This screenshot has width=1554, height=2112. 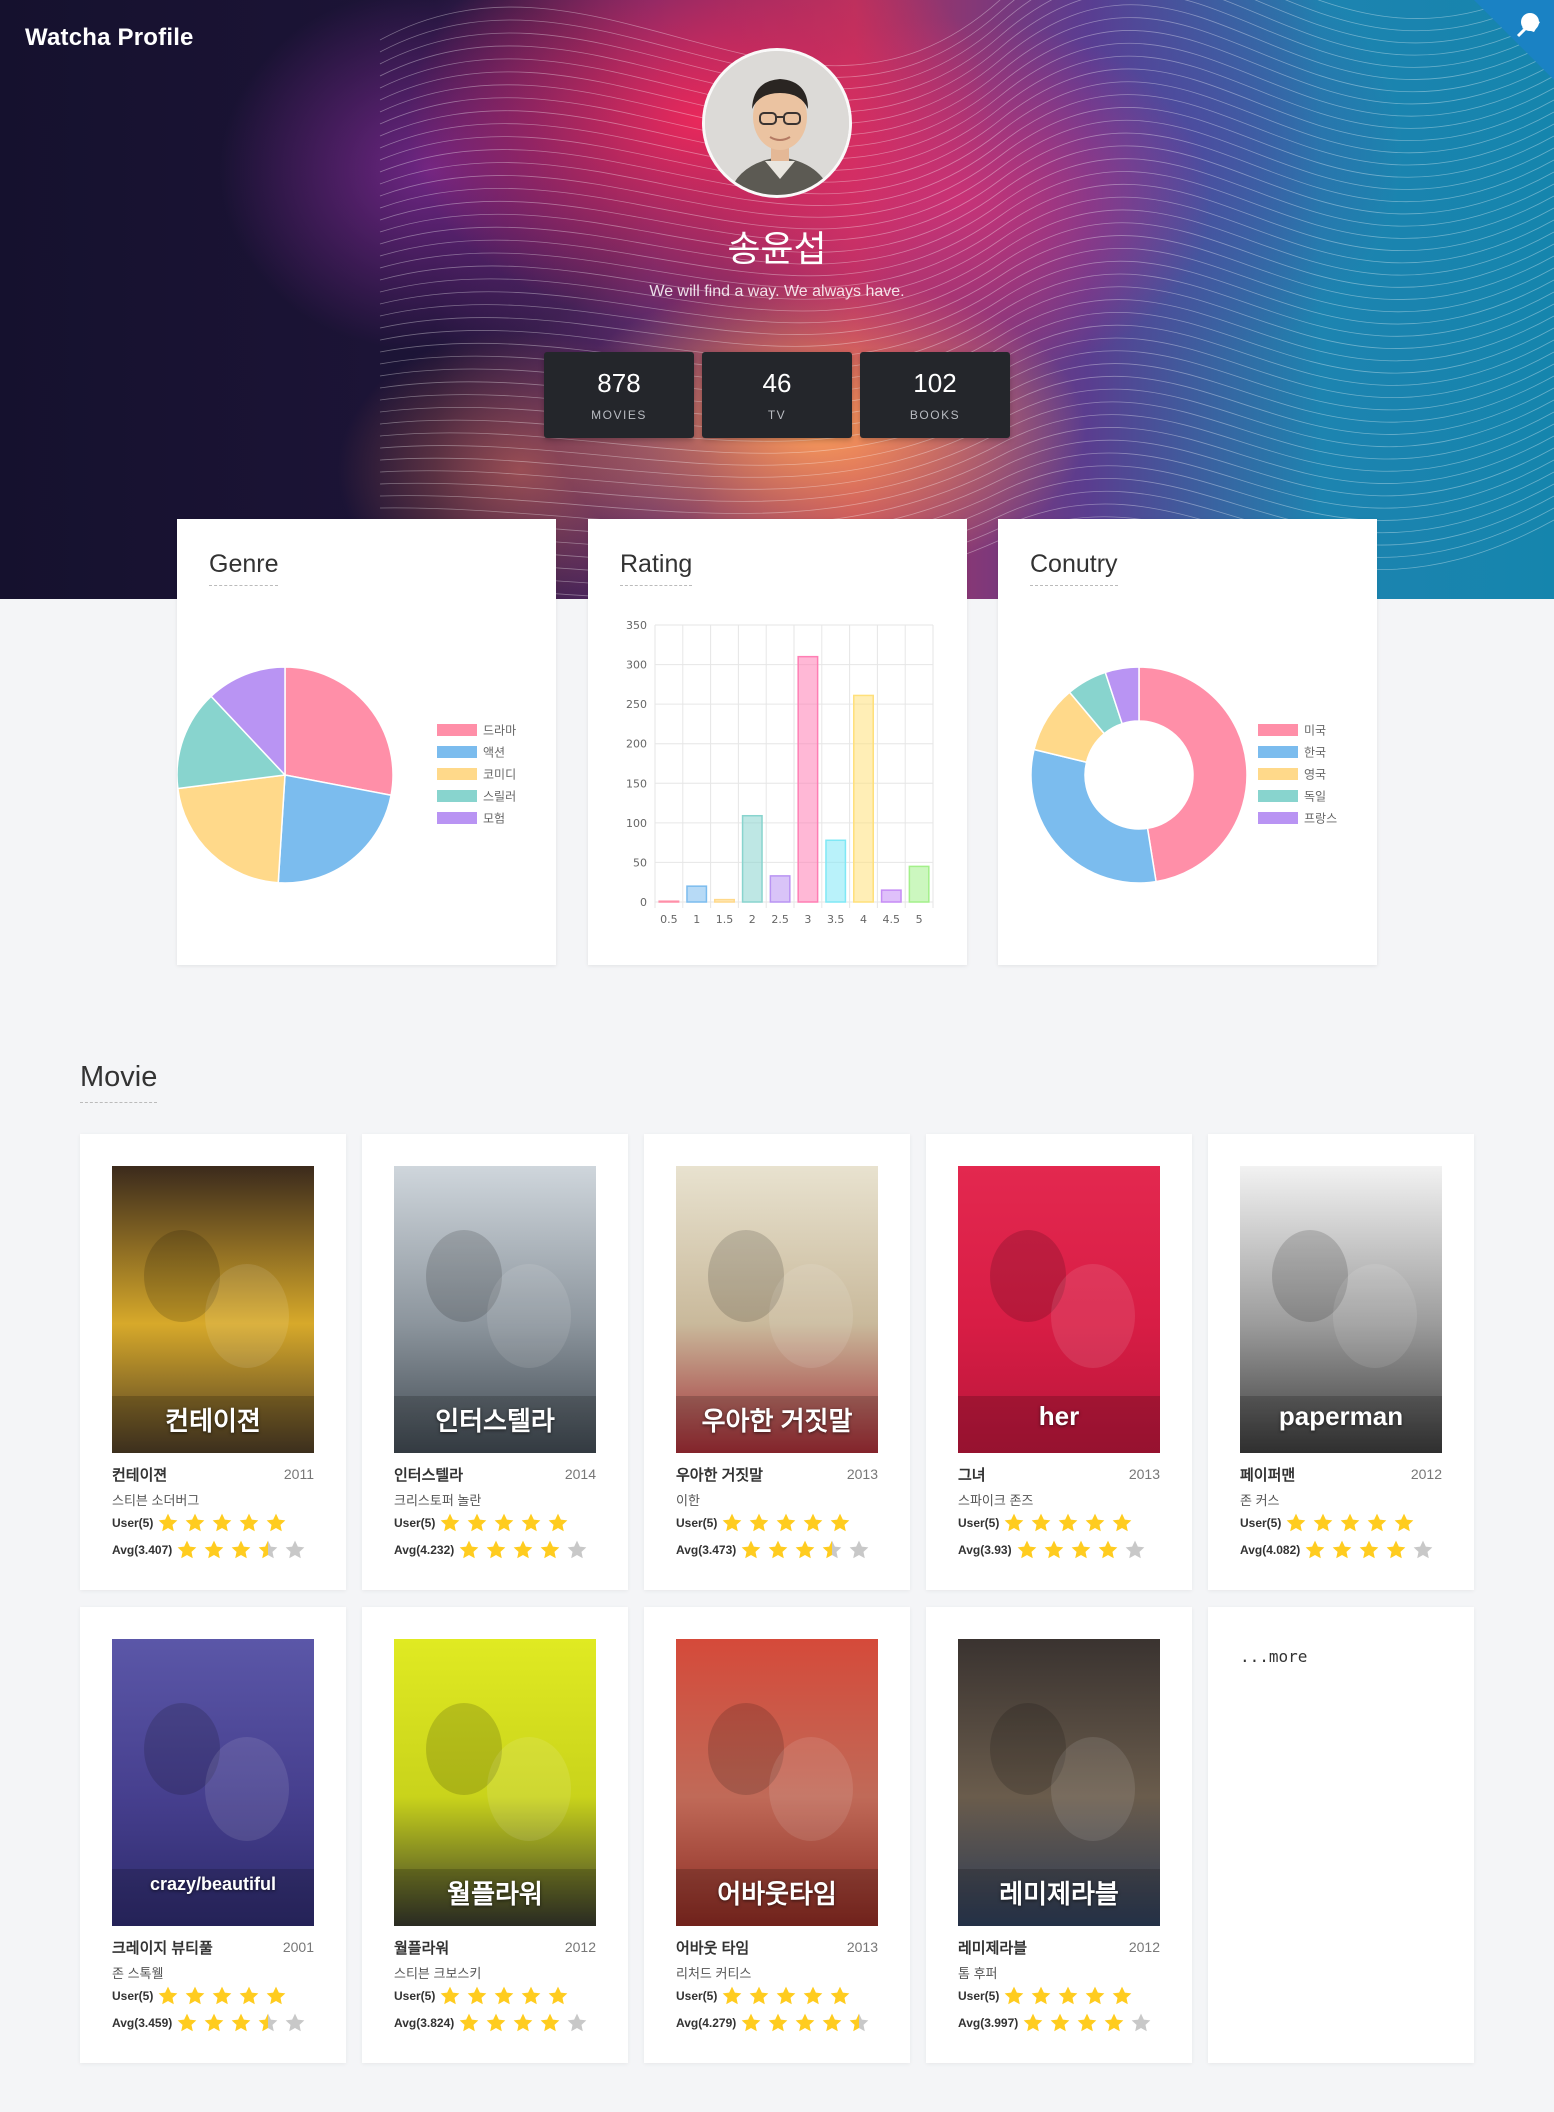 I want to click on country-legend-label: 프랑스, so click(x=1320, y=819).